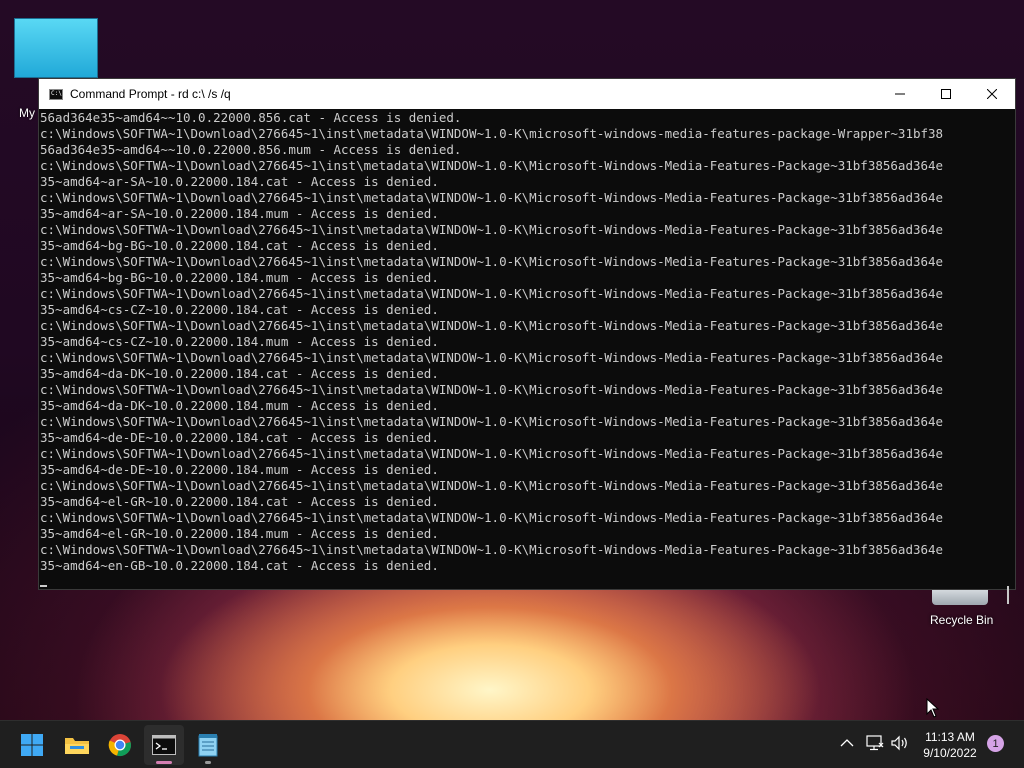 This screenshot has height=768, width=1024. Describe the element at coordinates (933, 708) in the screenshot. I see `mouse-pointer-icon` at that location.